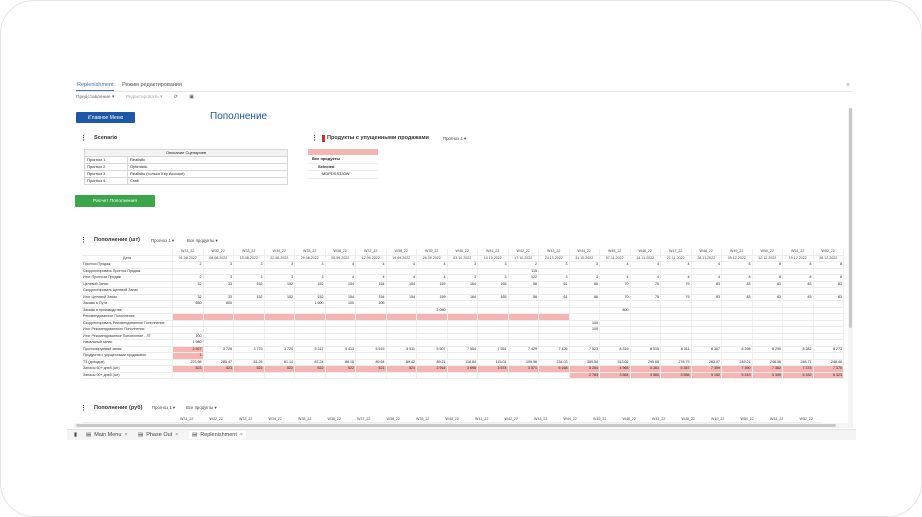 The image size is (922, 517). Describe the element at coordinates (629, 419) in the screenshot. I see `column-header: W46_22` at that location.